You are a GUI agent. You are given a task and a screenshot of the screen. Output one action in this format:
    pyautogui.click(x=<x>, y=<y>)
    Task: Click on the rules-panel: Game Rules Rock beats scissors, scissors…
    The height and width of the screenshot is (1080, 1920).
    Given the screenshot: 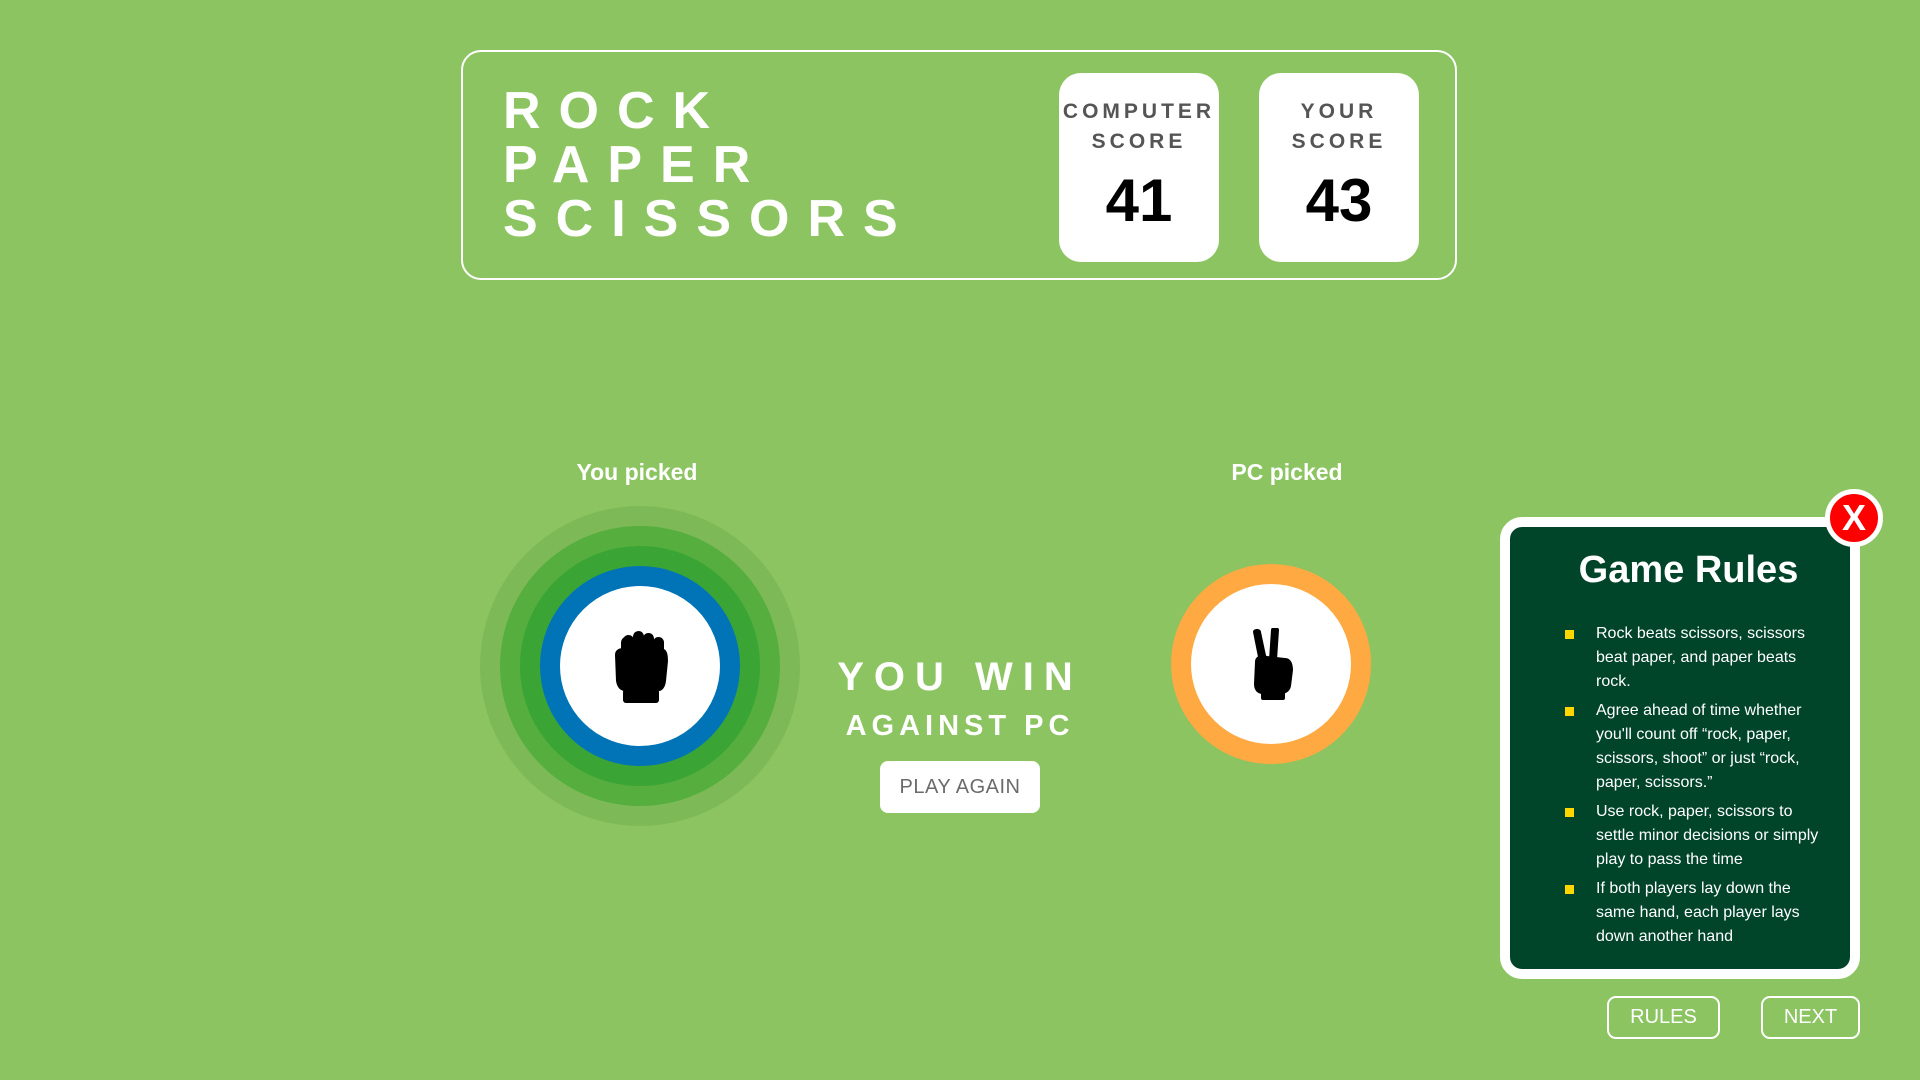 What is the action you would take?
    pyautogui.click(x=1680, y=748)
    